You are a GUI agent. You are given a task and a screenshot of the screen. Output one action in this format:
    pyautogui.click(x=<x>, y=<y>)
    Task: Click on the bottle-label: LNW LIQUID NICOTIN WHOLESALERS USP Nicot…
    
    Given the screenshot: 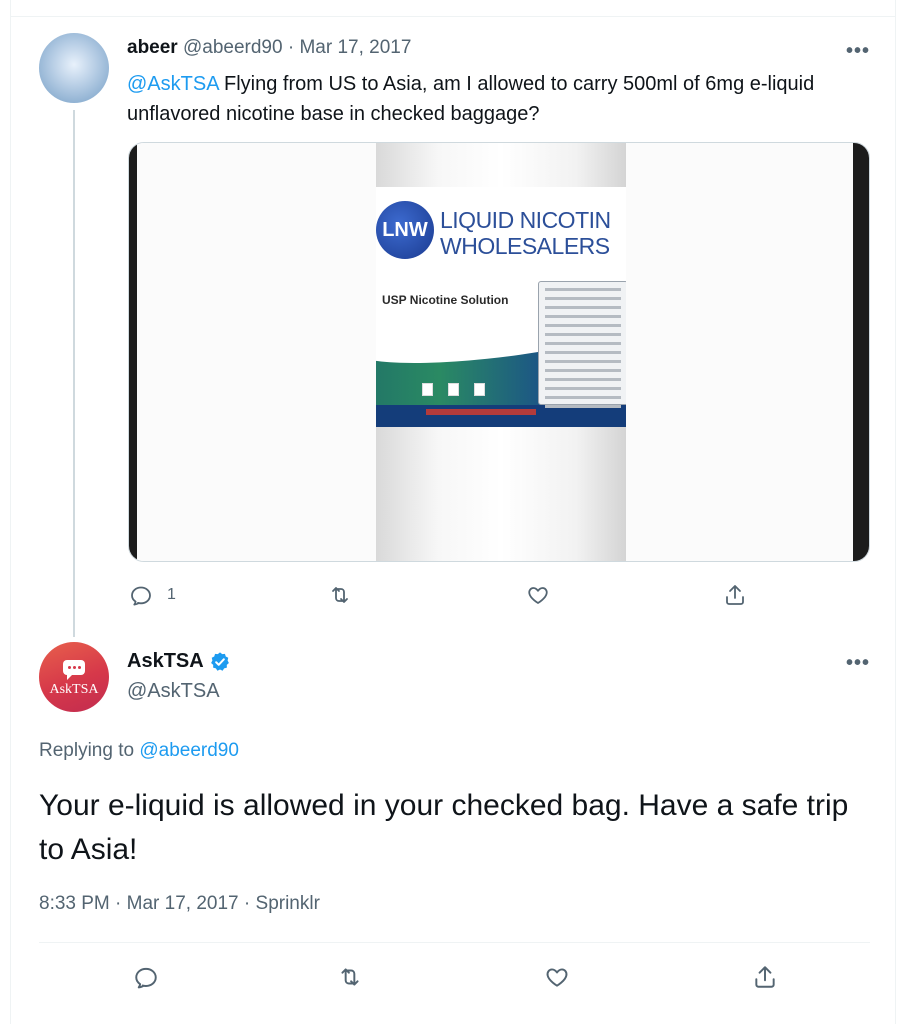 What is the action you would take?
    pyautogui.click(x=501, y=307)
    